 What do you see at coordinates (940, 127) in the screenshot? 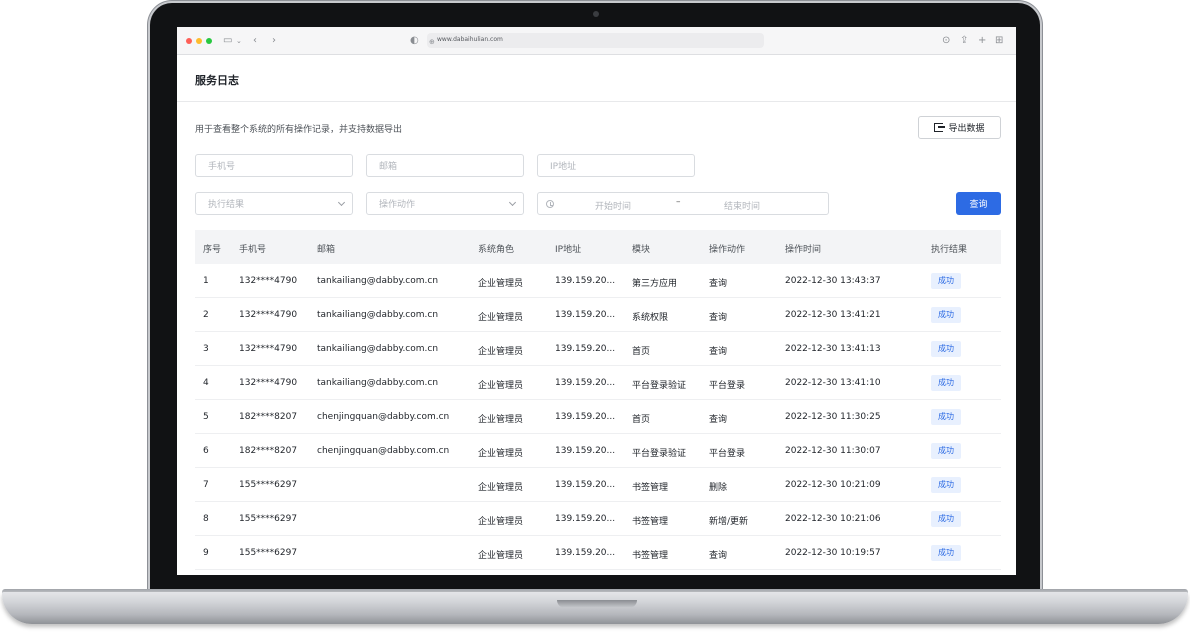
I see `export-icon` at bounding box center [940, 127].